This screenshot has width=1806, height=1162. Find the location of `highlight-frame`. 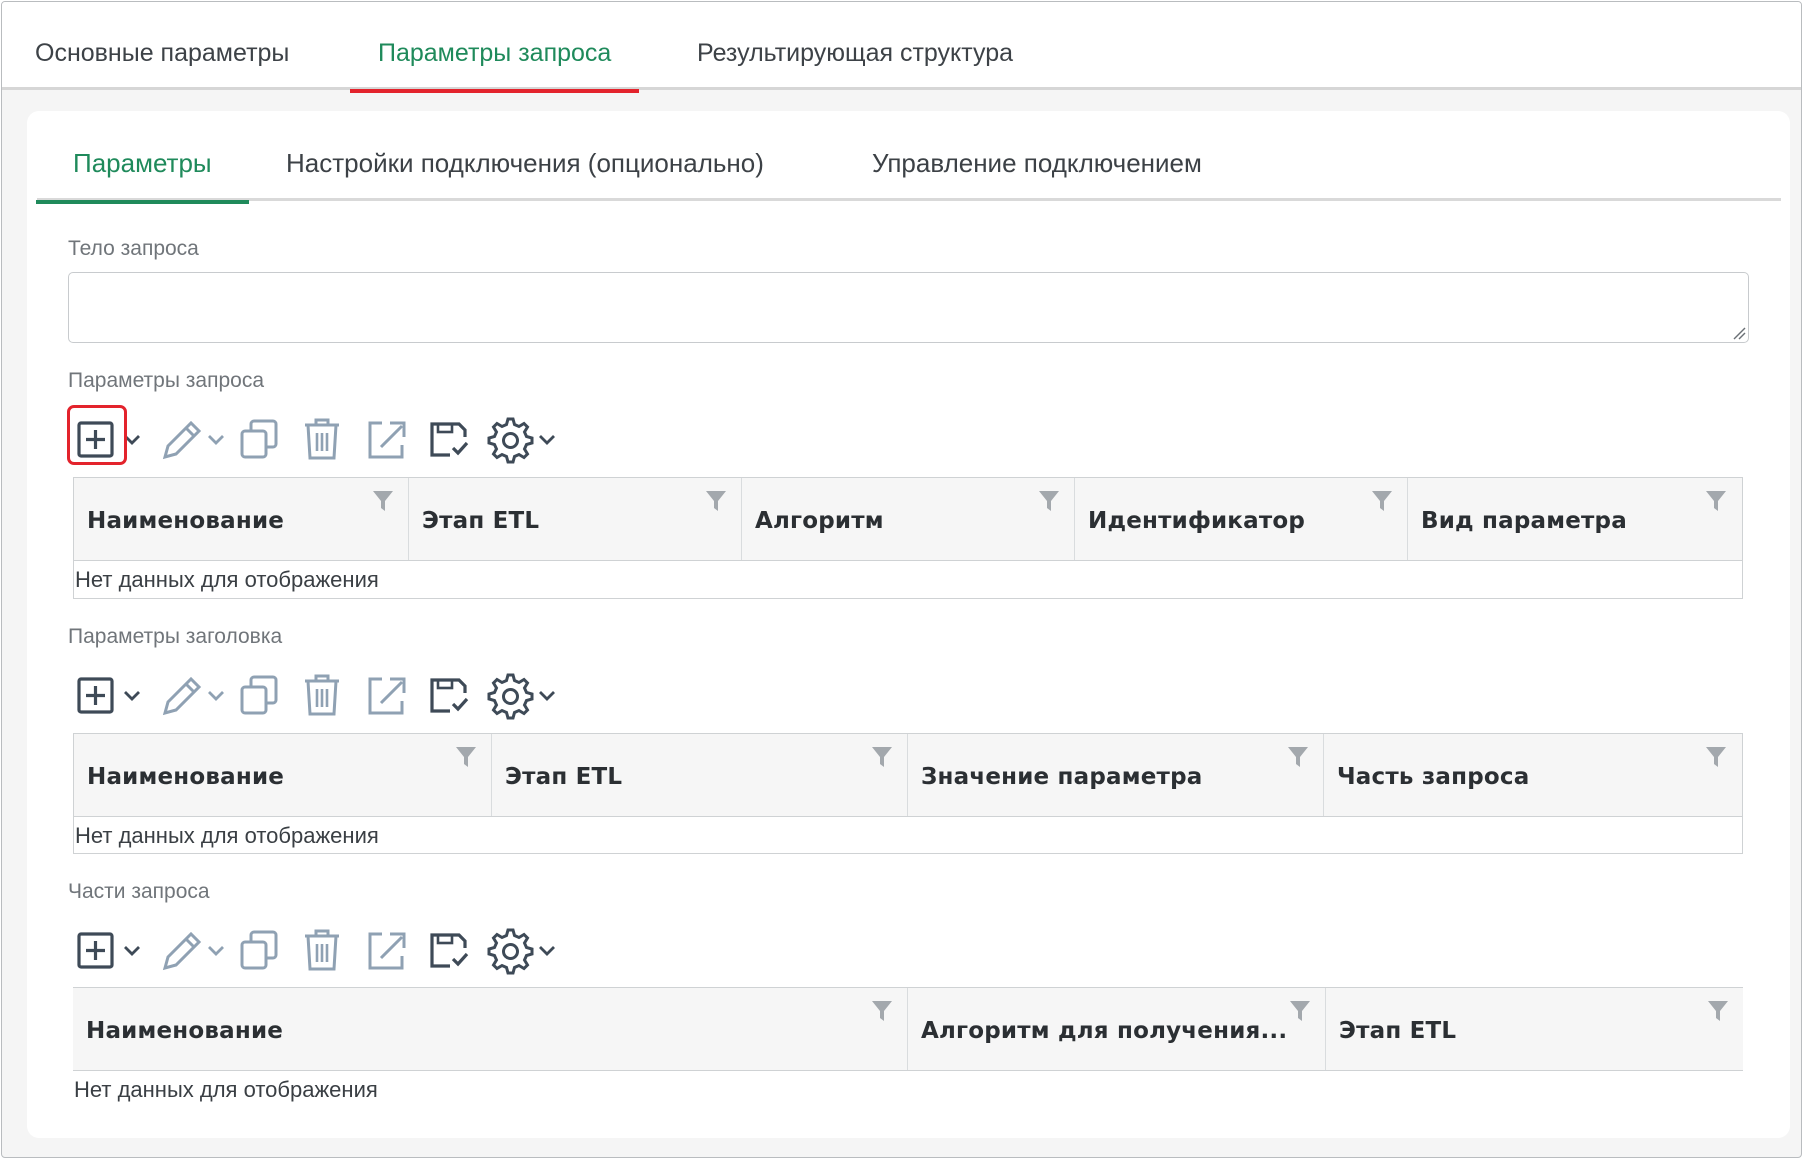

highlight-frame is located at coordinates (97, 435).